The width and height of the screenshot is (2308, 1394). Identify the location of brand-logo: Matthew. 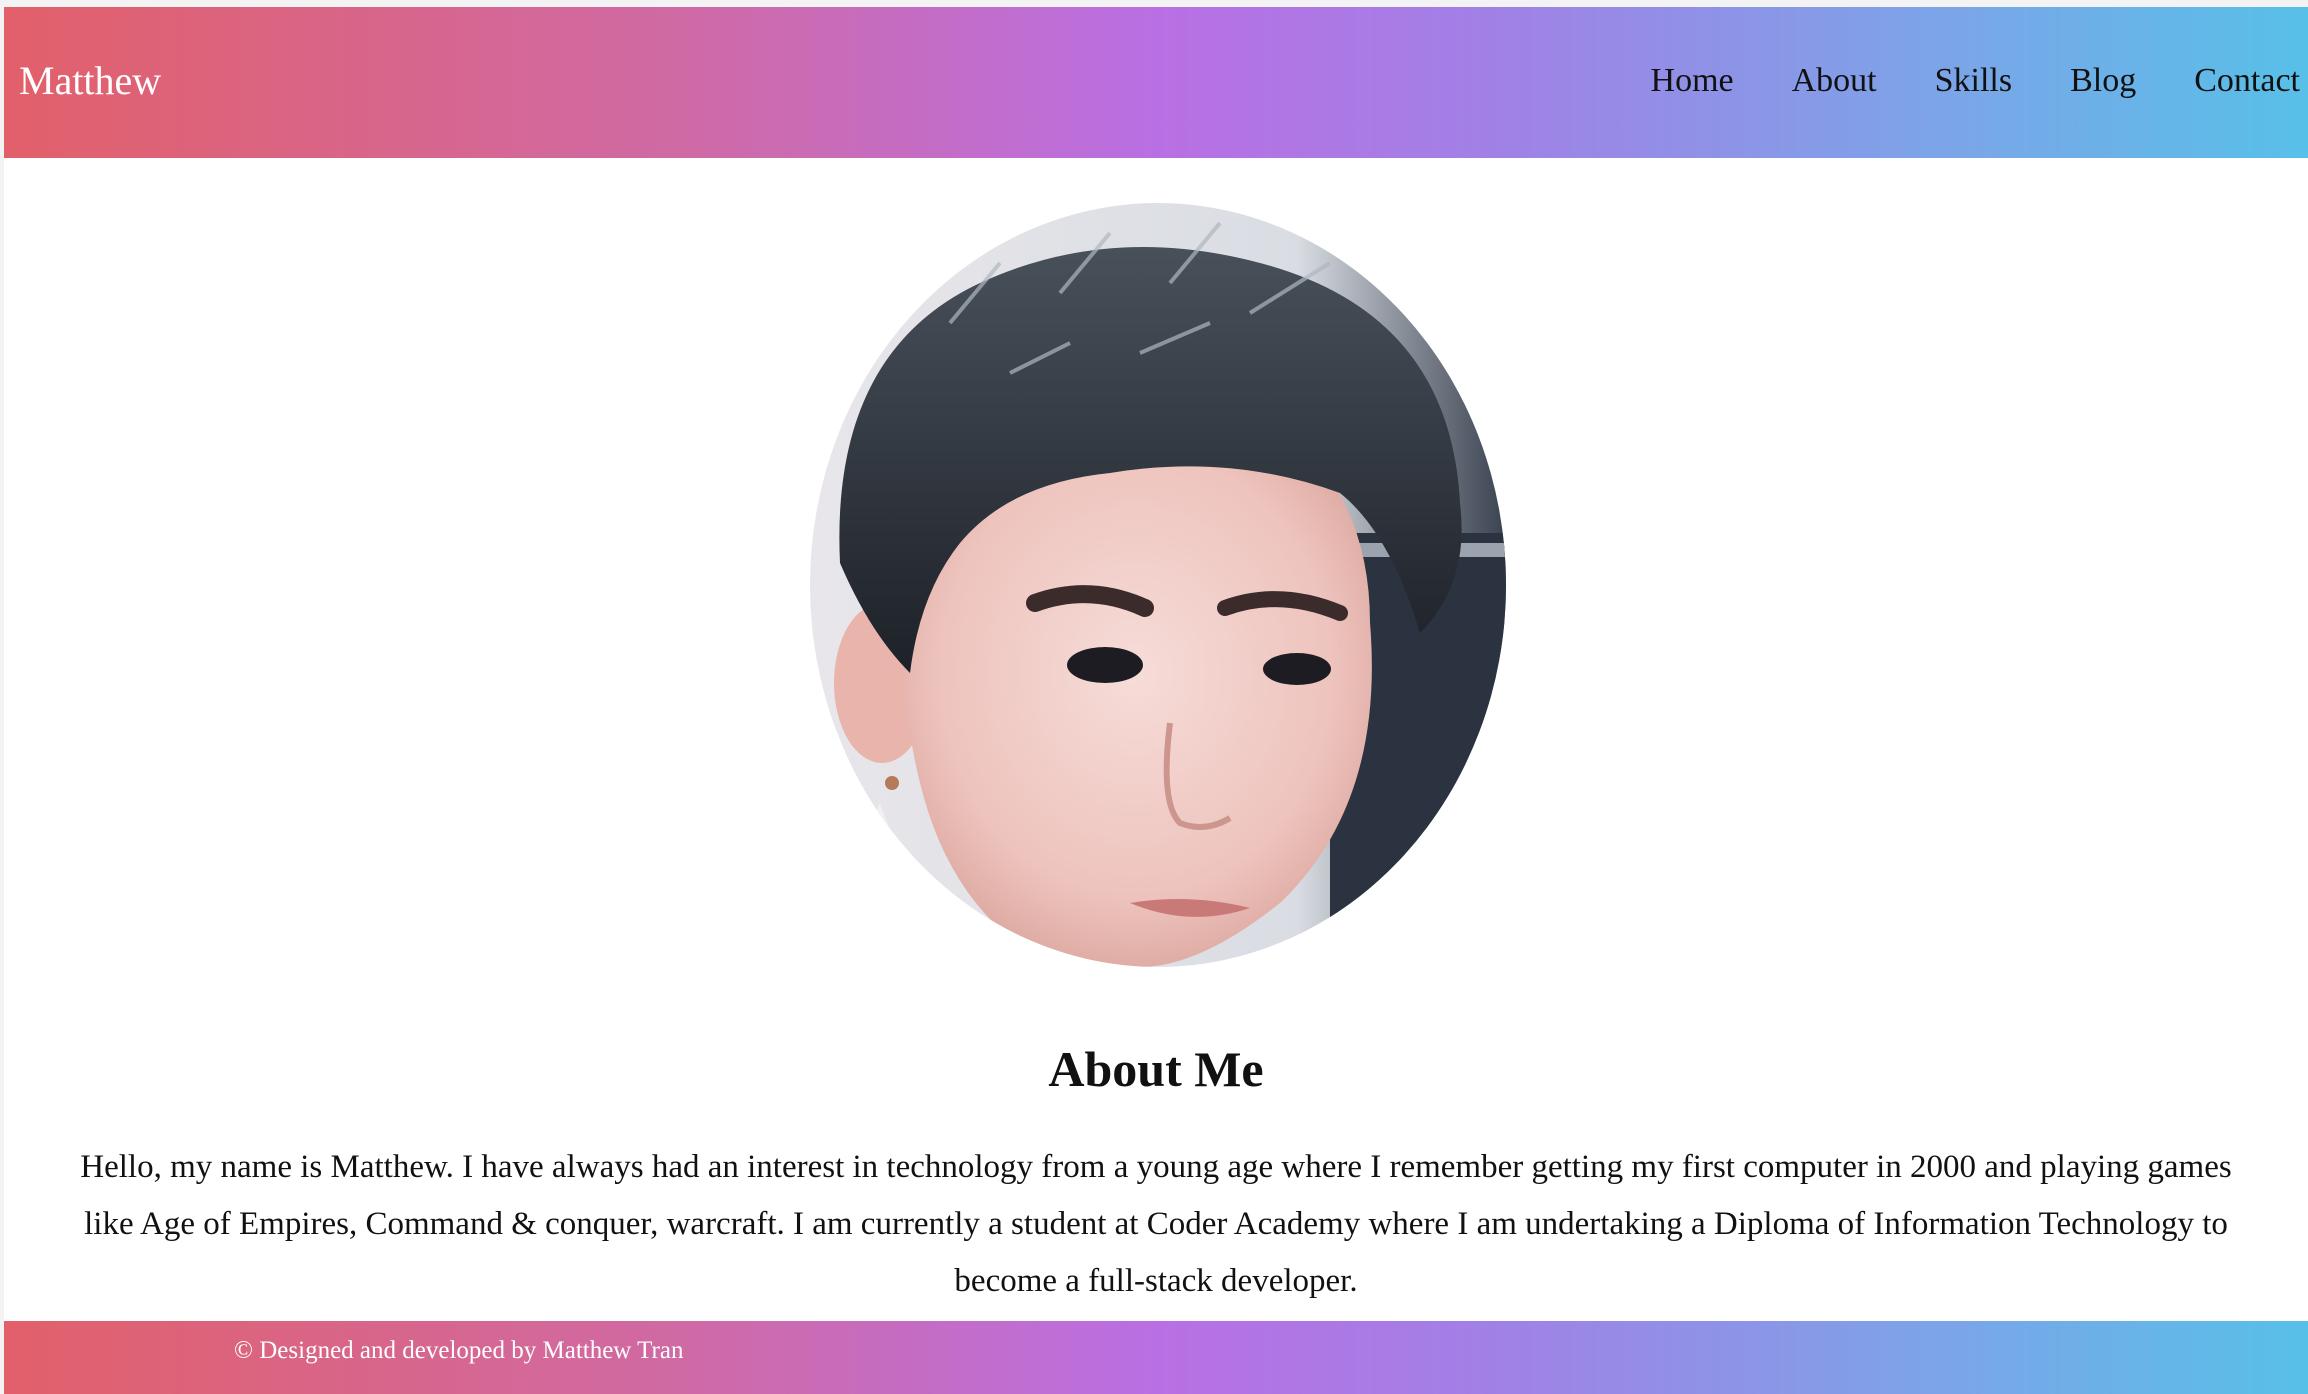
(90, 81).